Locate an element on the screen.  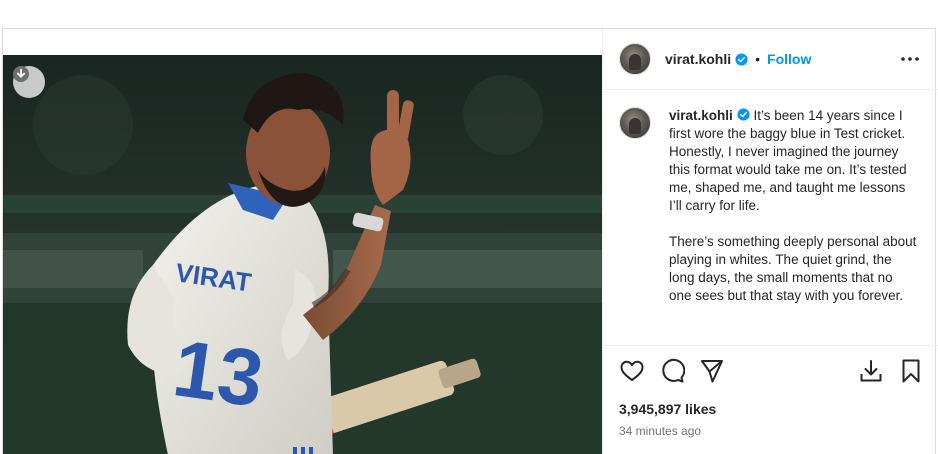
media-download-button is located at coordinates (29, 82).